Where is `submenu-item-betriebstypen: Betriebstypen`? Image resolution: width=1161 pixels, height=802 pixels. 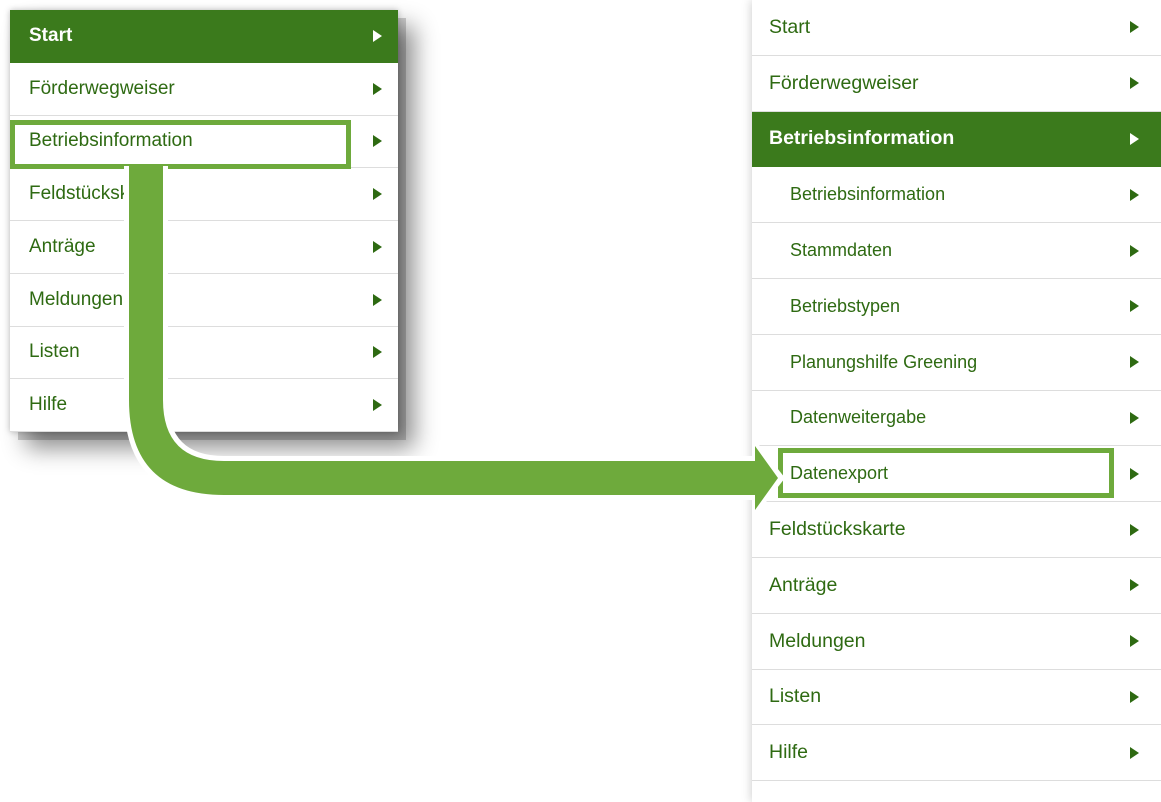 submenu-item-betriebstypen: Betriebstypen is located at coordinates (956, 307).